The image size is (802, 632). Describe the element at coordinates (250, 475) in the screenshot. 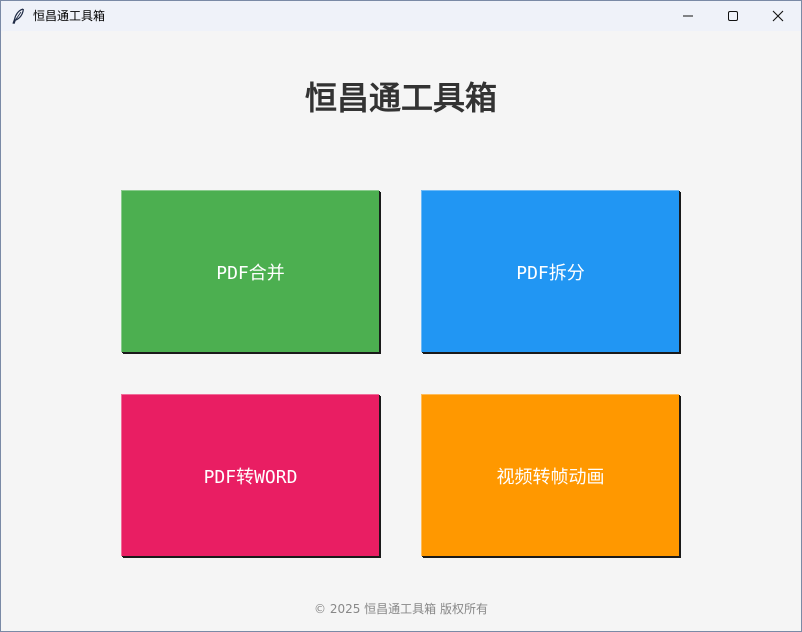

I see `pdf-to-word-button: PDF转WORD` at that location.